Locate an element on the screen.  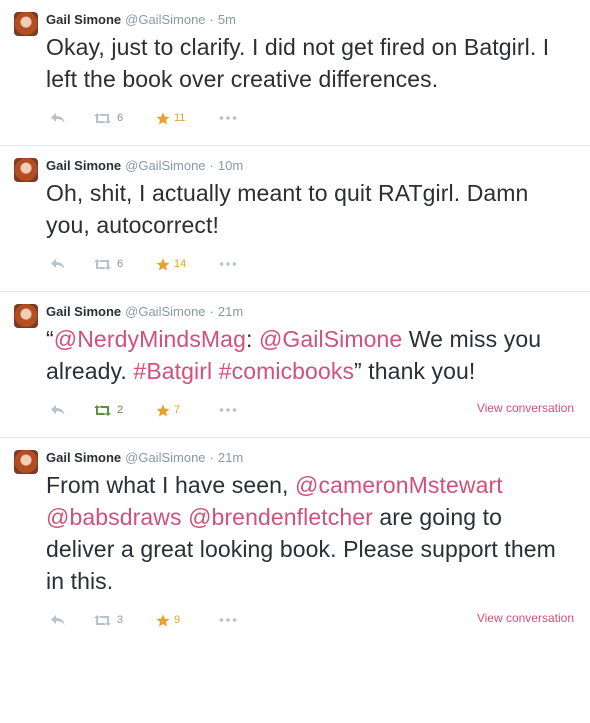
tweet-link: #Batgirl is located at coordinates (172, 371).